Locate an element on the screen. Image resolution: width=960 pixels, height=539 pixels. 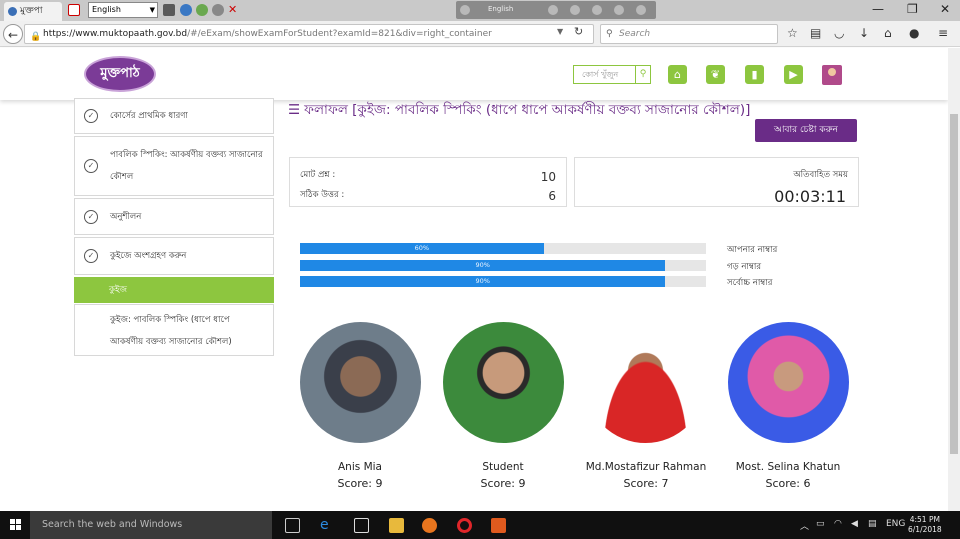
minimize-icon is located at coordinates (553, 10).